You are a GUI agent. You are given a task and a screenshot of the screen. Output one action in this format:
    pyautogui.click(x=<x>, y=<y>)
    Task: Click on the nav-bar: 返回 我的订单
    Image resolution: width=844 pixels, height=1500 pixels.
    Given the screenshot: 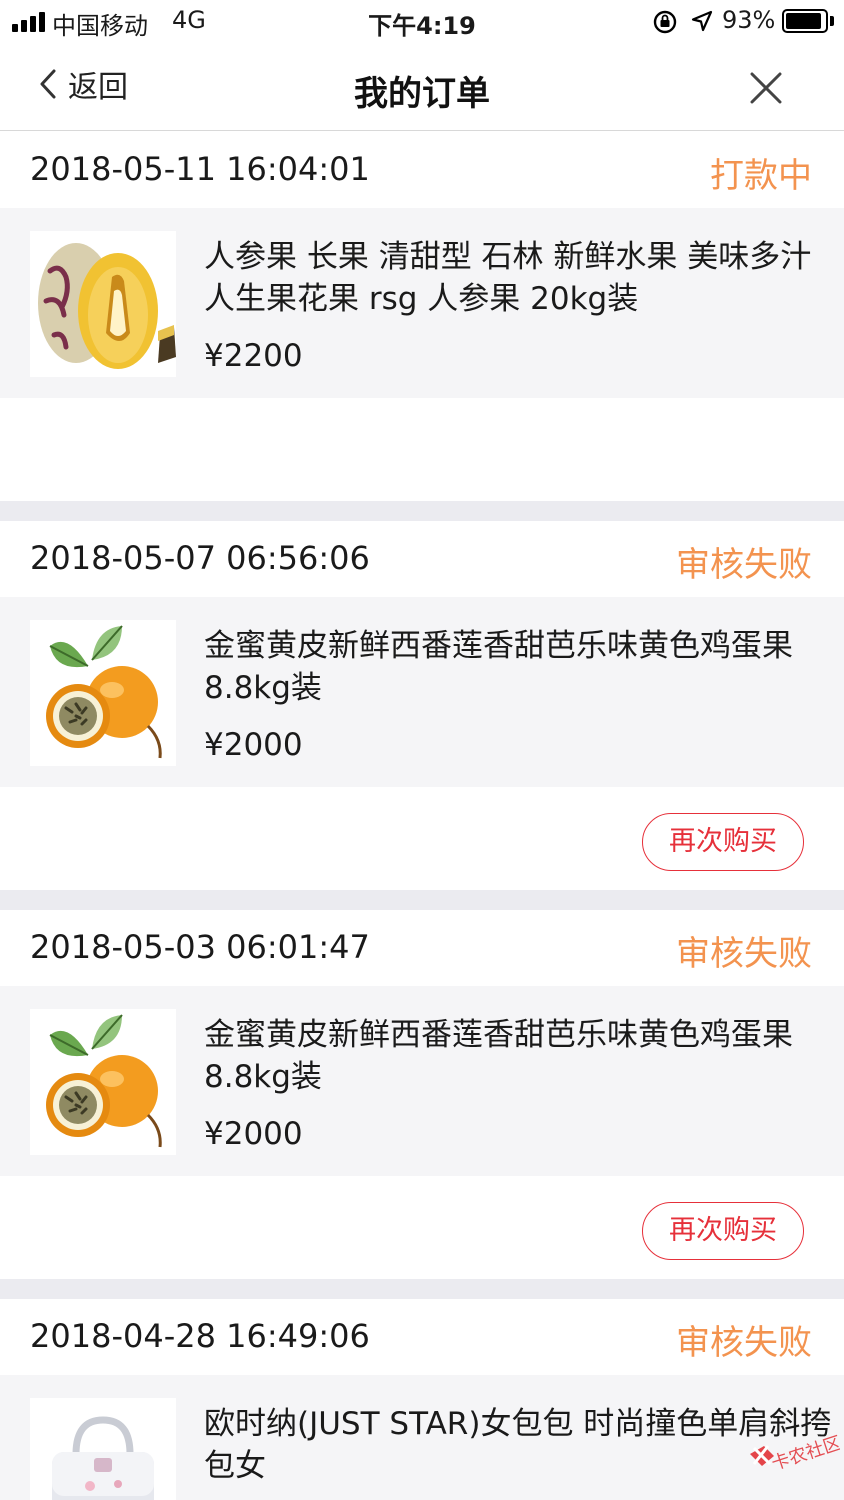 What is the action you would take?
    pyautogui.click(x=422, y=87)
    